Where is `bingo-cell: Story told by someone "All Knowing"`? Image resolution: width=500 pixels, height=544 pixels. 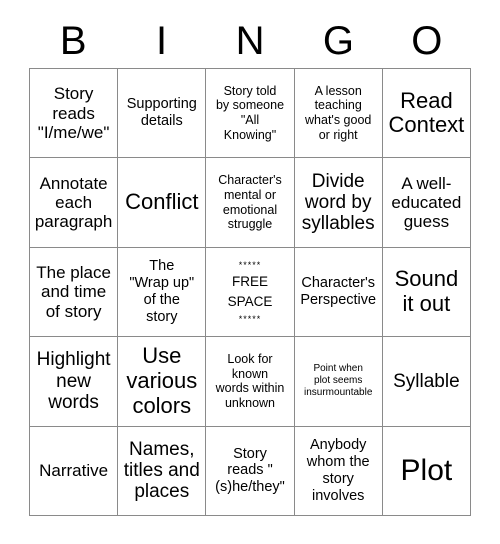
bingo-cell: Story told by someone "All Knowing" is located at coordinates (250, 114).